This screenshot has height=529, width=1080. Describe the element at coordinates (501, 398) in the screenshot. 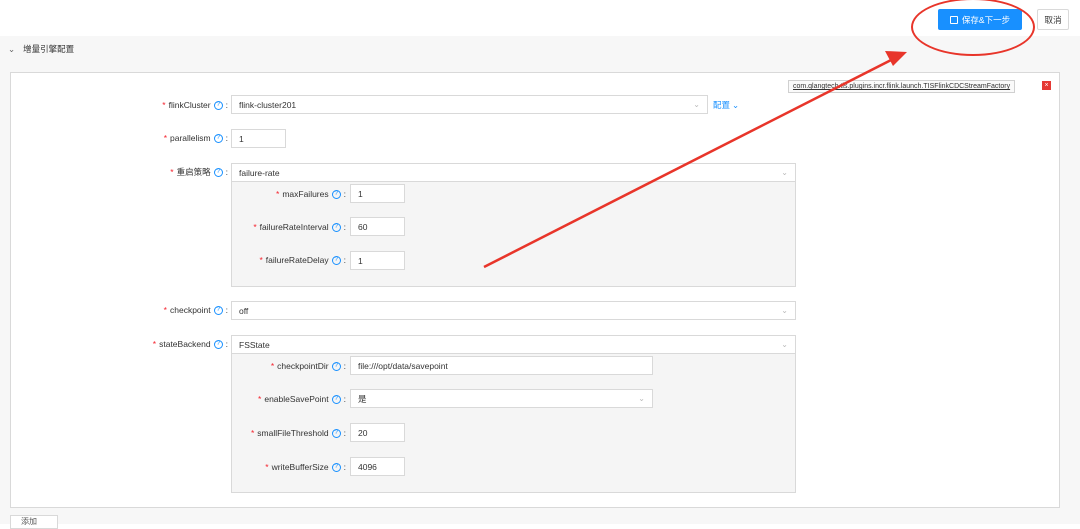

I see `enable-savepoint-select: 是 ⌄` at that location.